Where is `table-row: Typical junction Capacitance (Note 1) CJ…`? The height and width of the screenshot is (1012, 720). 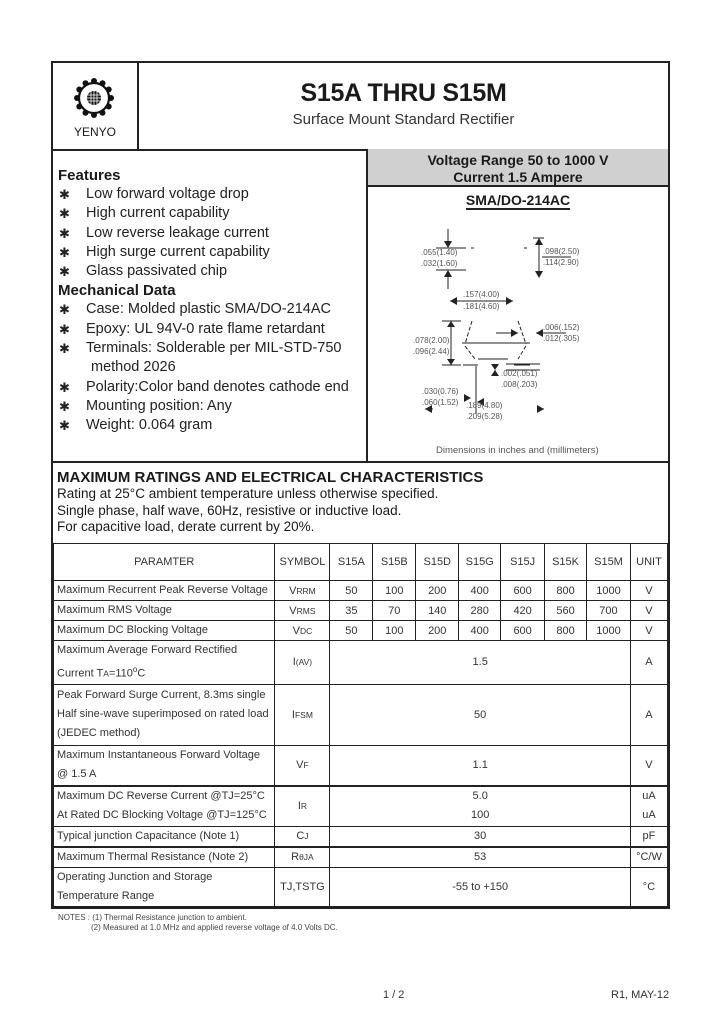
table-row: Typical junction Capacitance (Note 1) CJ… is located at coordinates (360, 836).